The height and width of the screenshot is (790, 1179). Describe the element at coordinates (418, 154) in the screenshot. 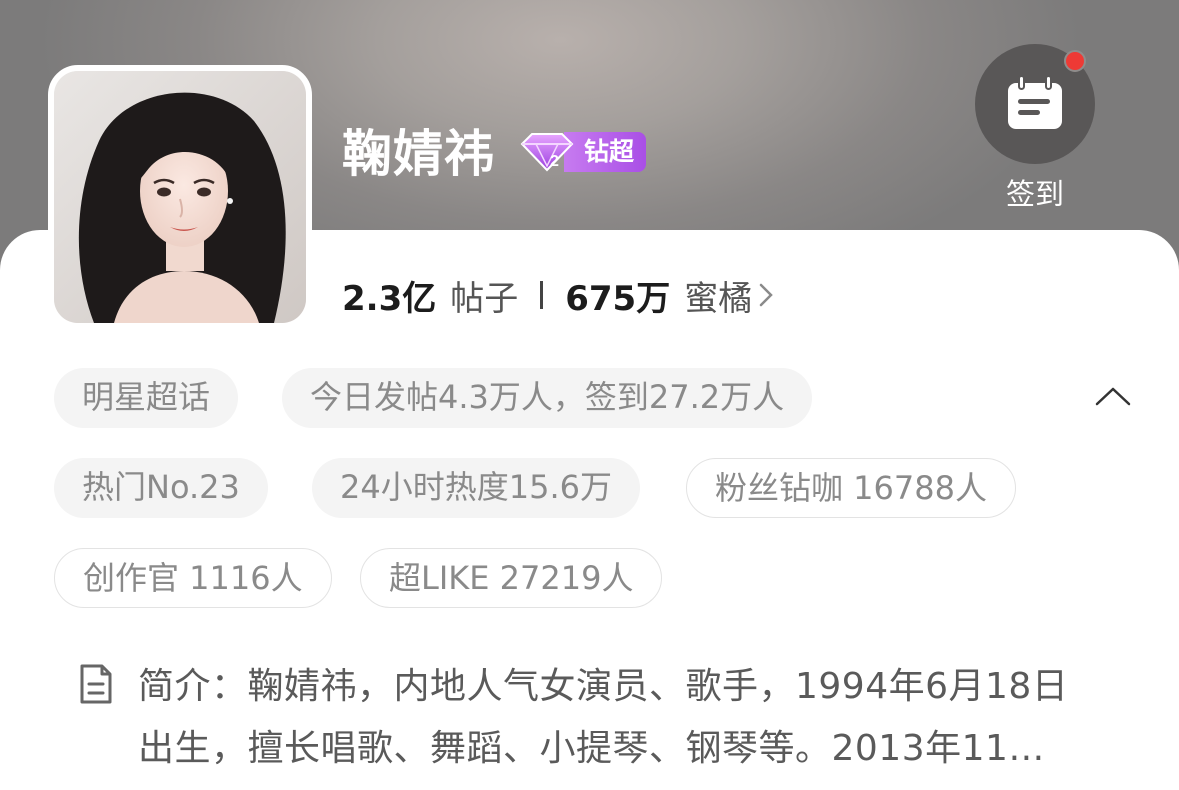

I see `topic-name: 鞠婧祎` at that location.